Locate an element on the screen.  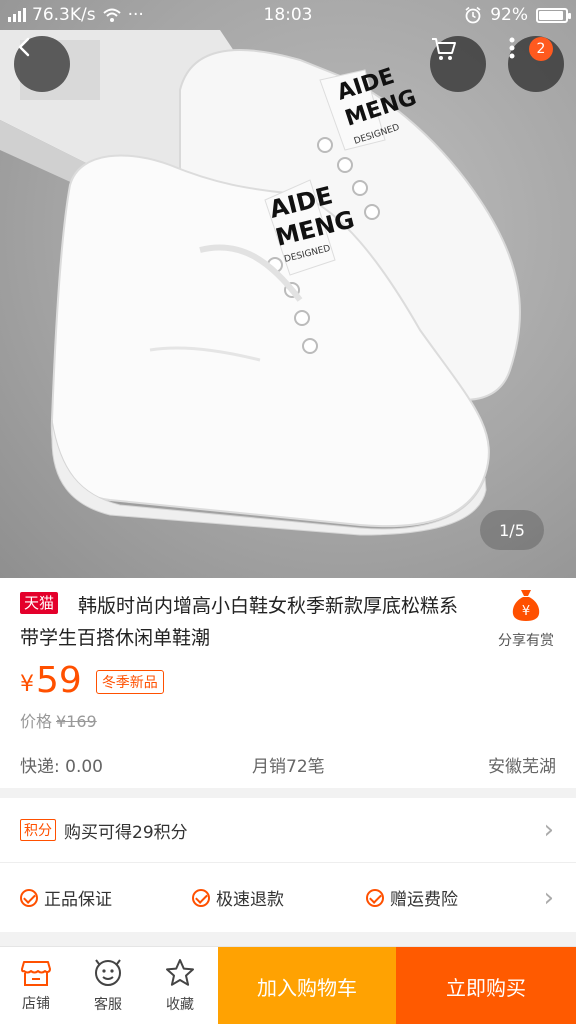
cart-icon is located at coordinates (444, 49).